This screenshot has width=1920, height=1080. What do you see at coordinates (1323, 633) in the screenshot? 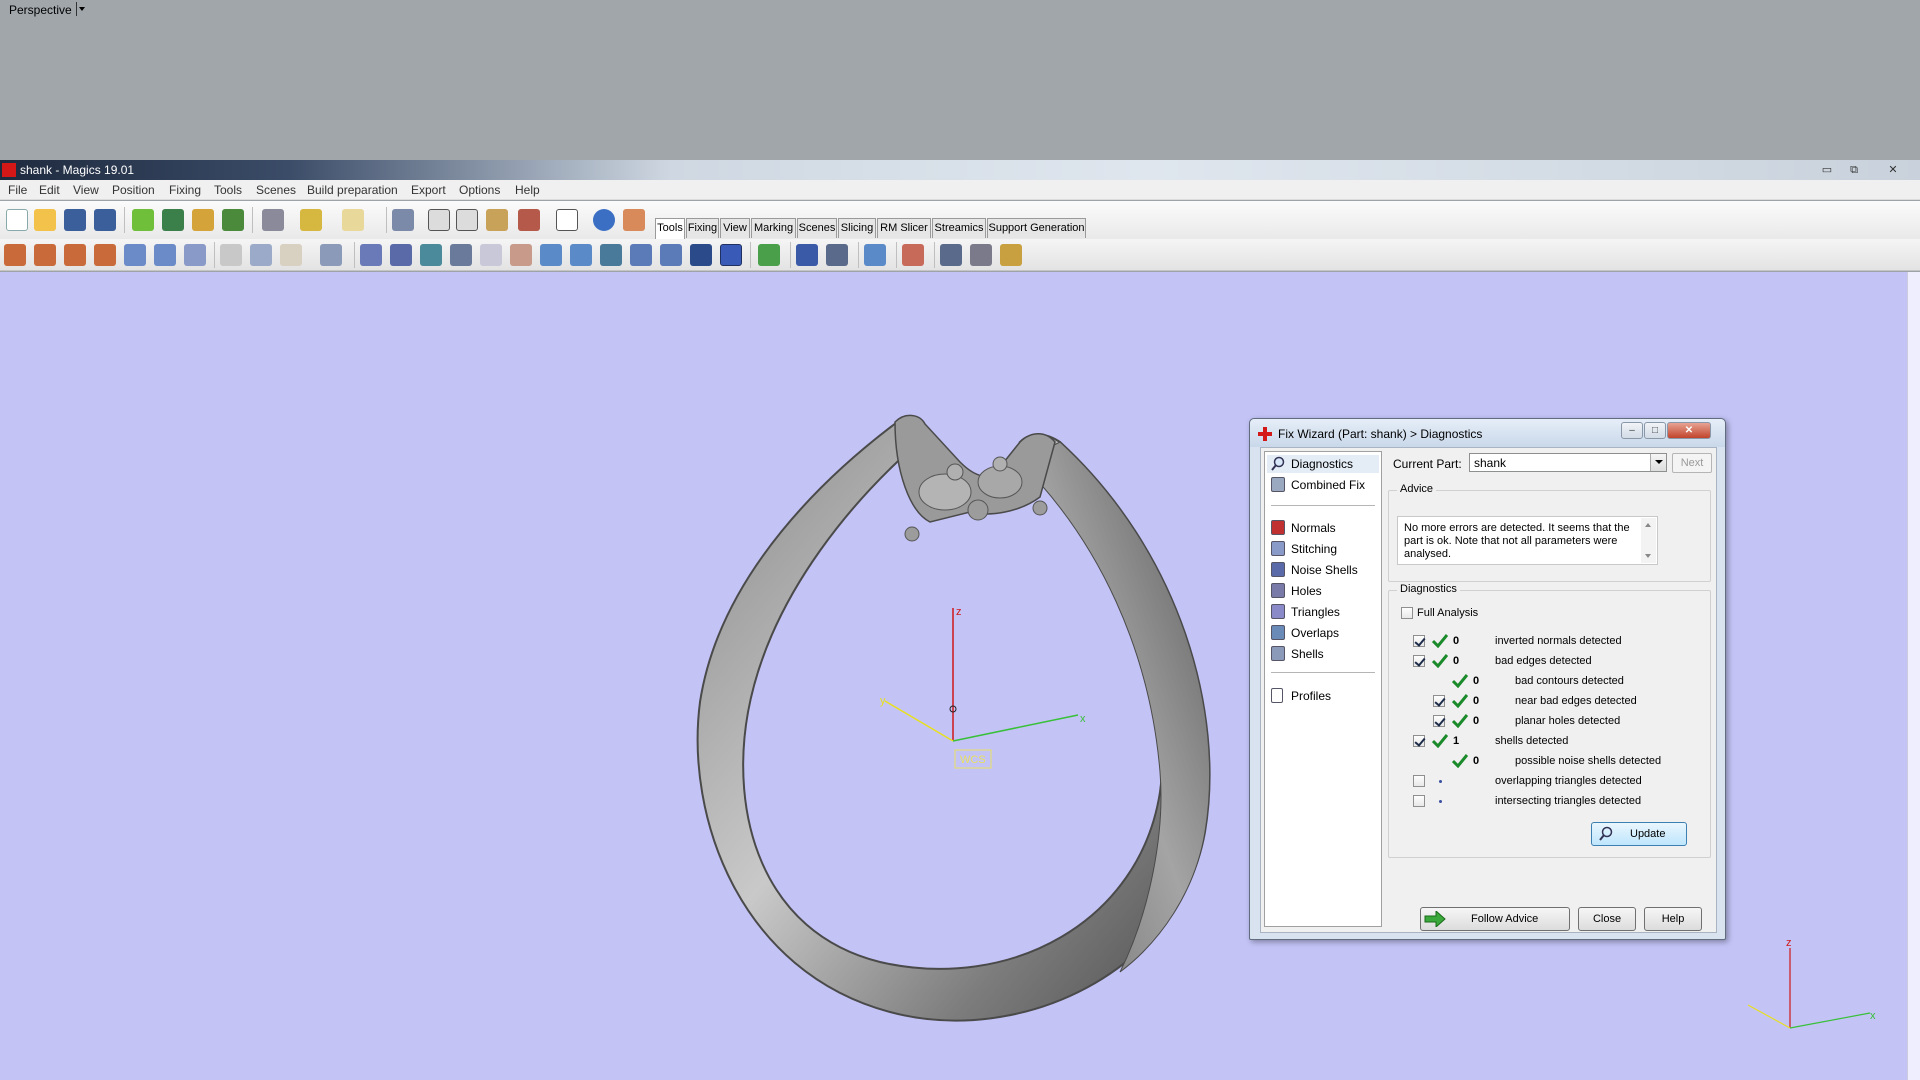
I see `nav-item-overlaps: Overlaps` at bounding box center [1323, 633].